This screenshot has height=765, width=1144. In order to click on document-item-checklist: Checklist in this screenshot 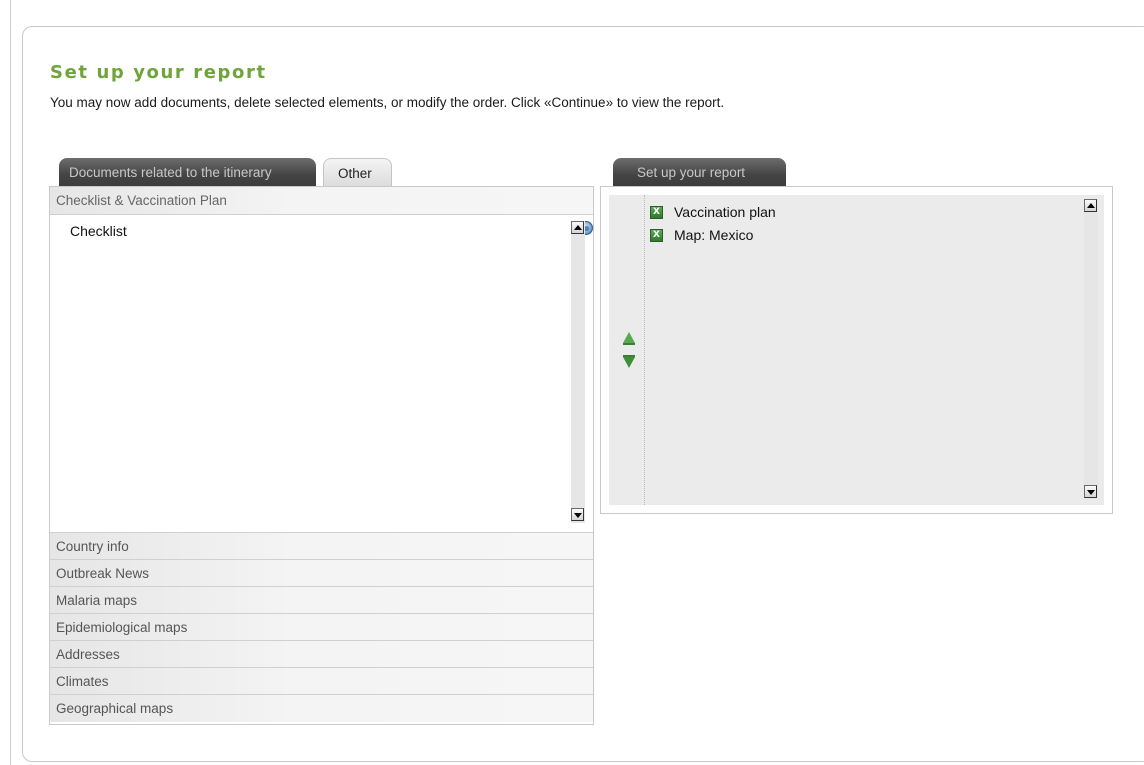, I will do `click(98, 231)`.